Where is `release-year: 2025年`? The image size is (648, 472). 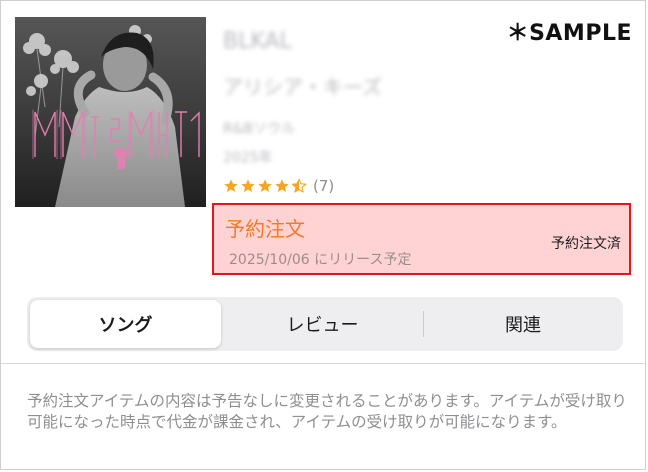
release-year: 2025年 is located at coordinates (248, 158).